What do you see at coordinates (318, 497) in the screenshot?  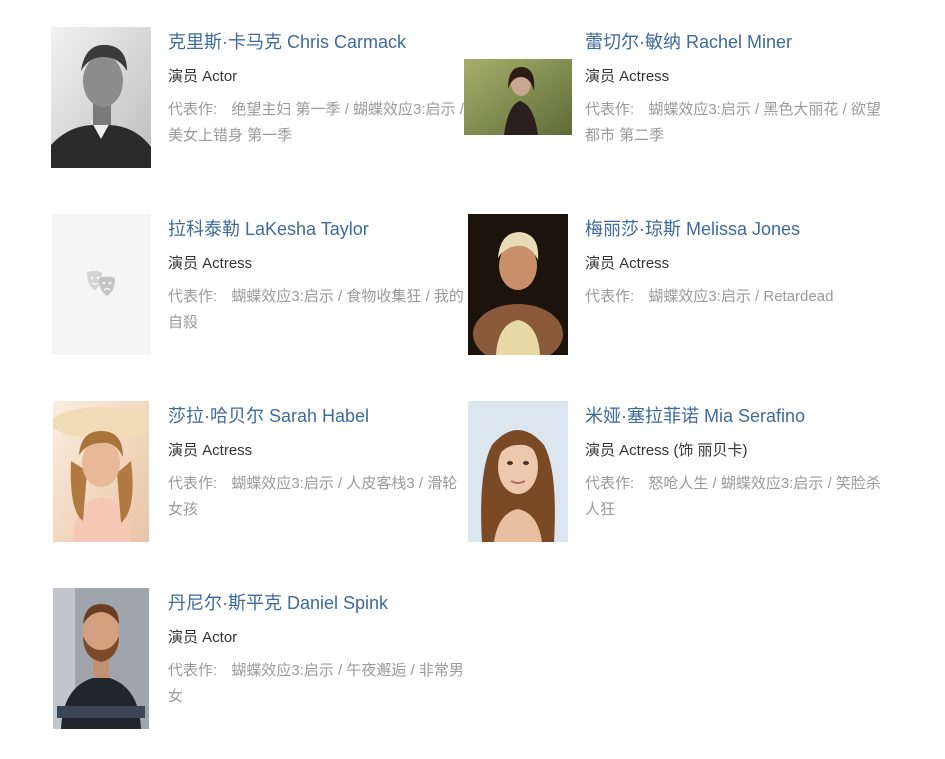 I see `cast-works: 代表作: 蝴蝶效应3:启示 / 人皮客栈3 / 滑轮女孩` at bounding box center [318, 497].